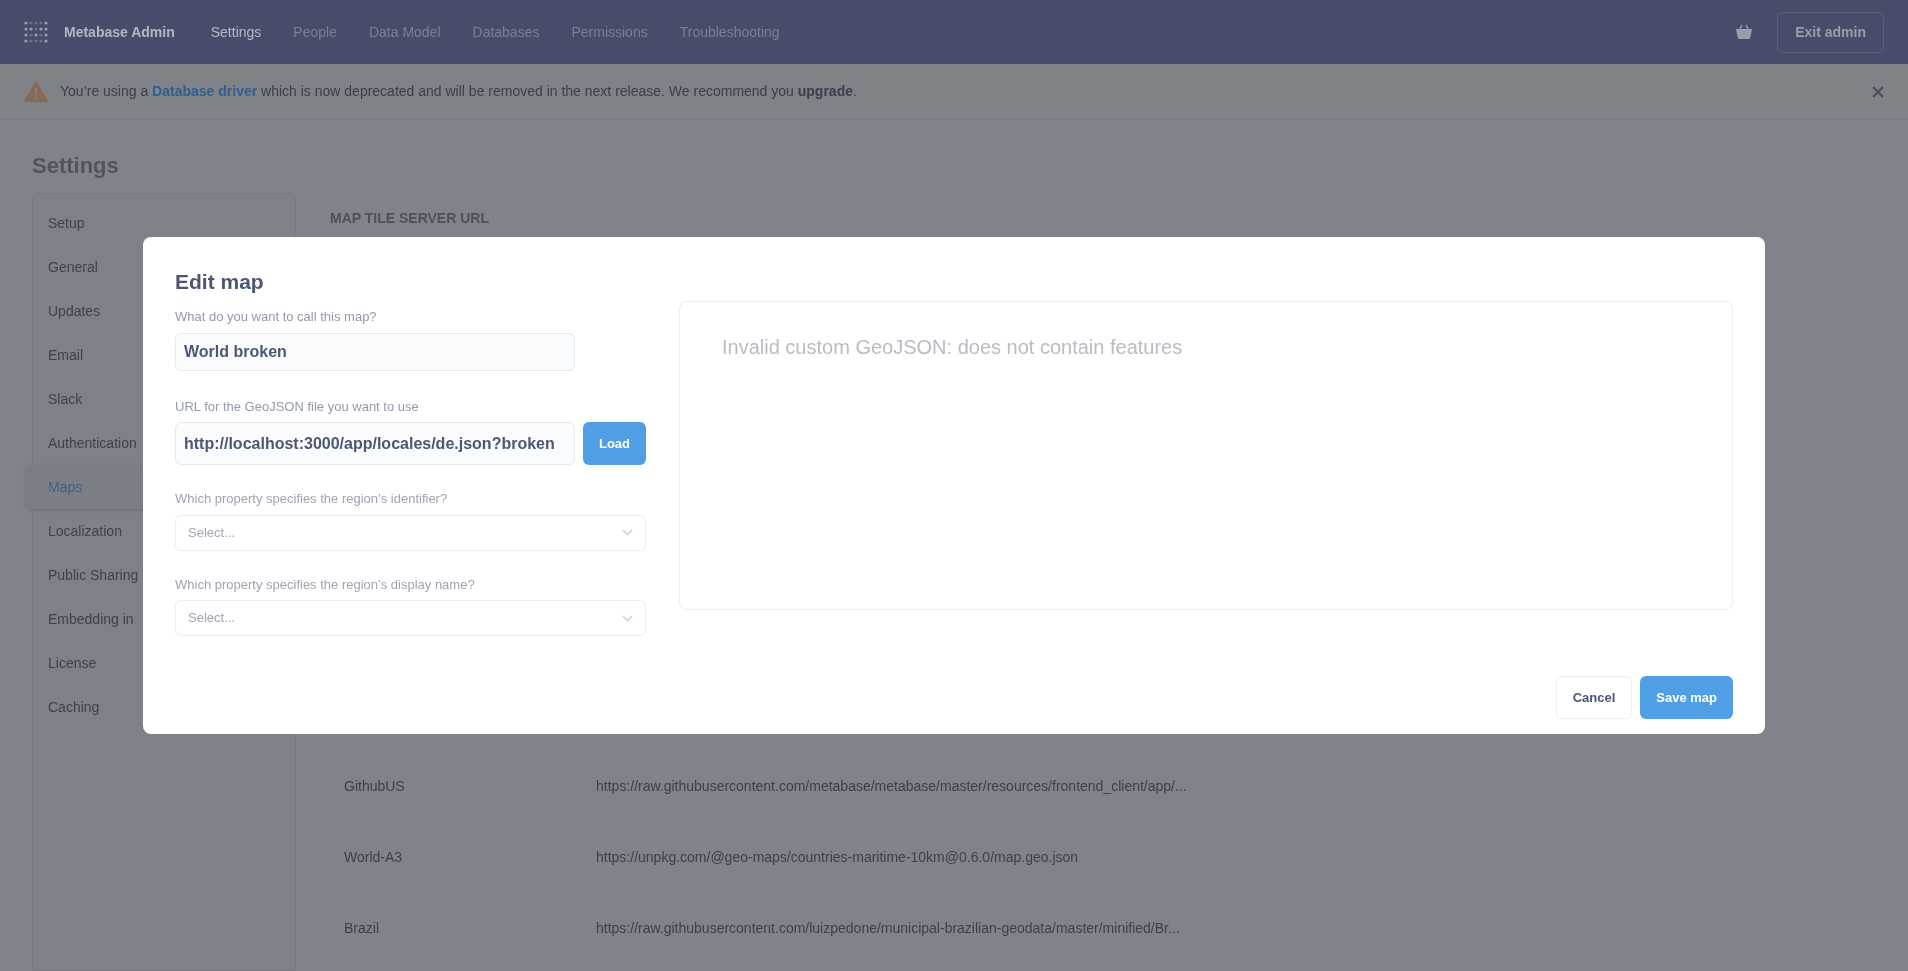  Describe the element at coordinates (614, 443) in the screenshot. I see `load-button: Load` at that location.